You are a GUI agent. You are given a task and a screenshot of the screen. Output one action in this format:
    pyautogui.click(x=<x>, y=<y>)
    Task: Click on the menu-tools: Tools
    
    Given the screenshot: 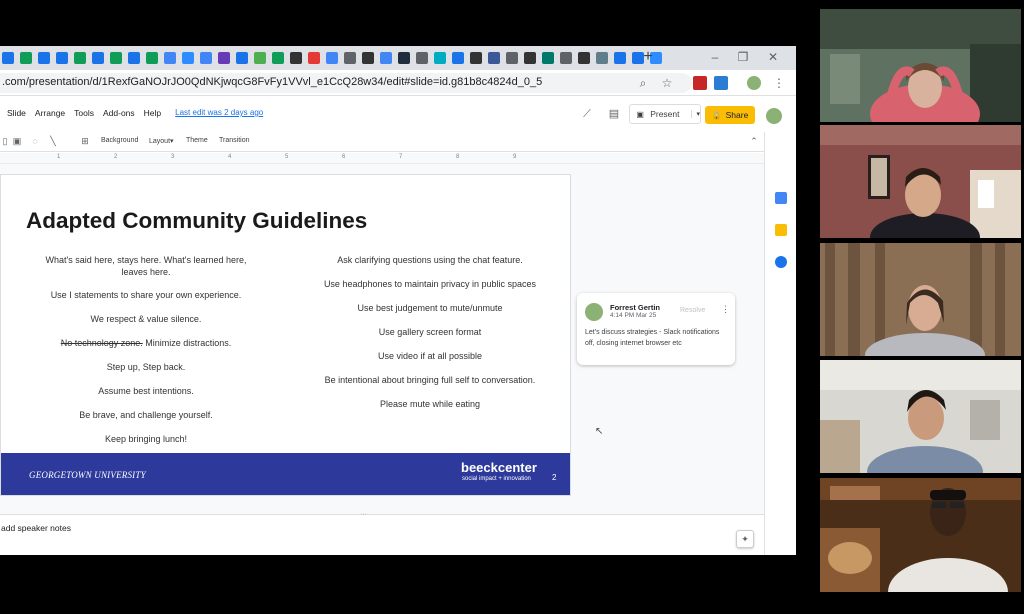 What is the action you would take?
    pyautogui.click(x=84, y=113)
    